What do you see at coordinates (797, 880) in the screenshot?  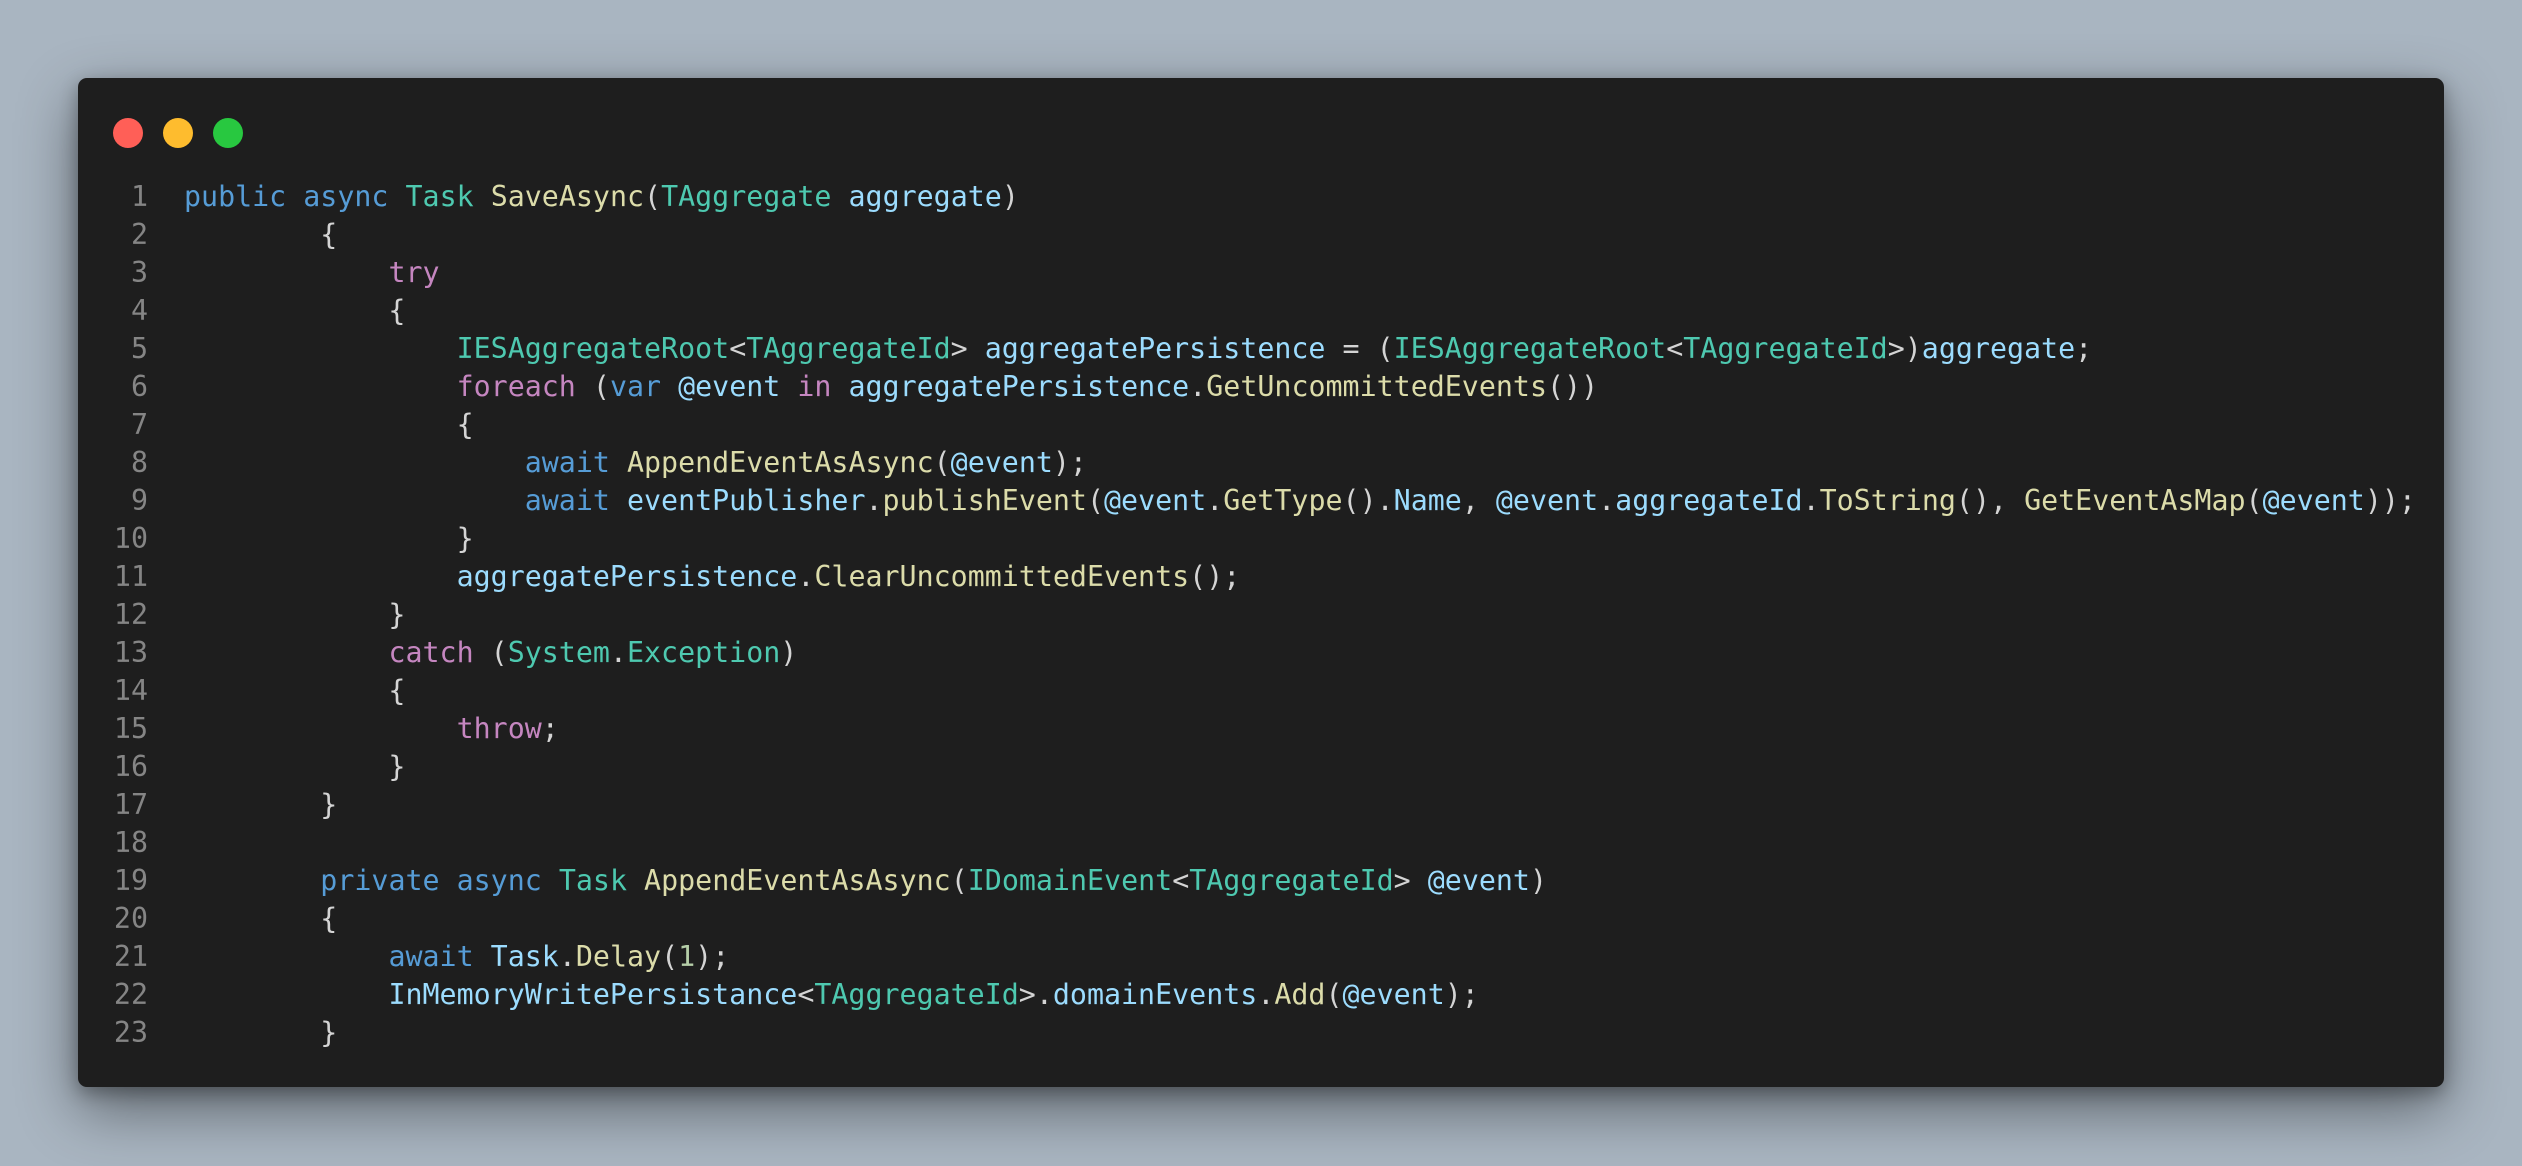 I see `code-token: AppendEventAsAsync` at bounding box center [797, 880].